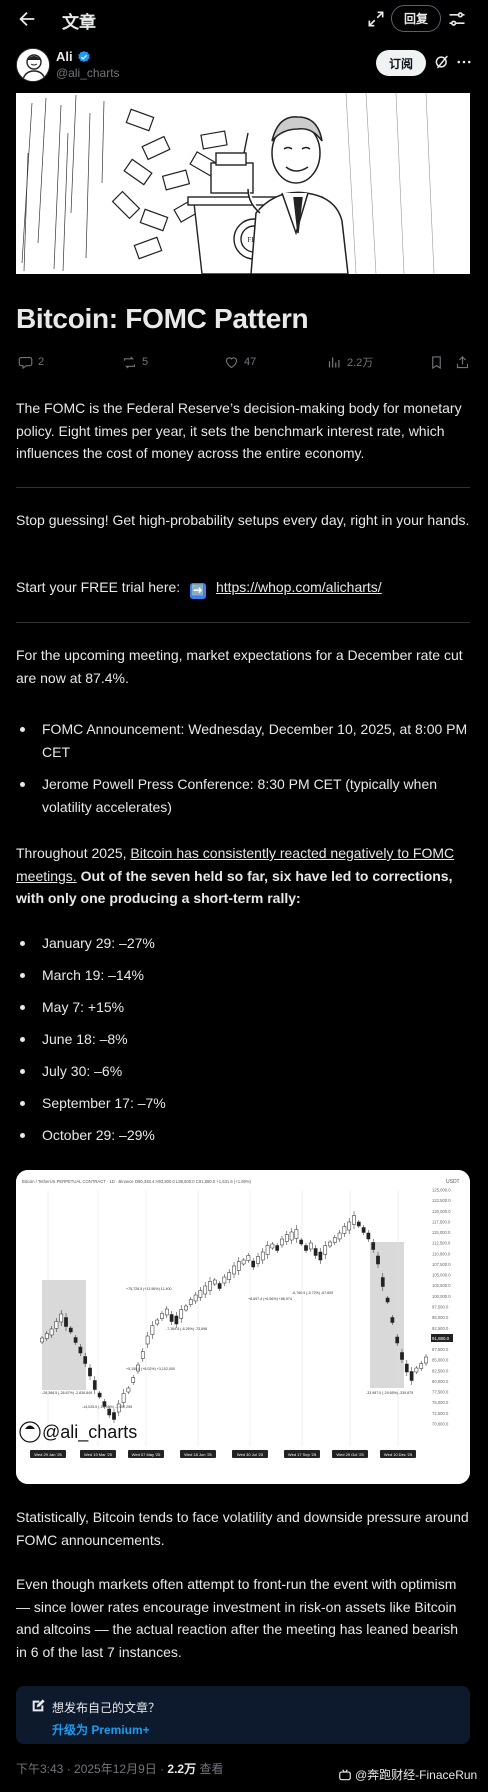 The height and width of the screenshot is (1792, 488). I want to click on like-action: 47, so click(240, 362).